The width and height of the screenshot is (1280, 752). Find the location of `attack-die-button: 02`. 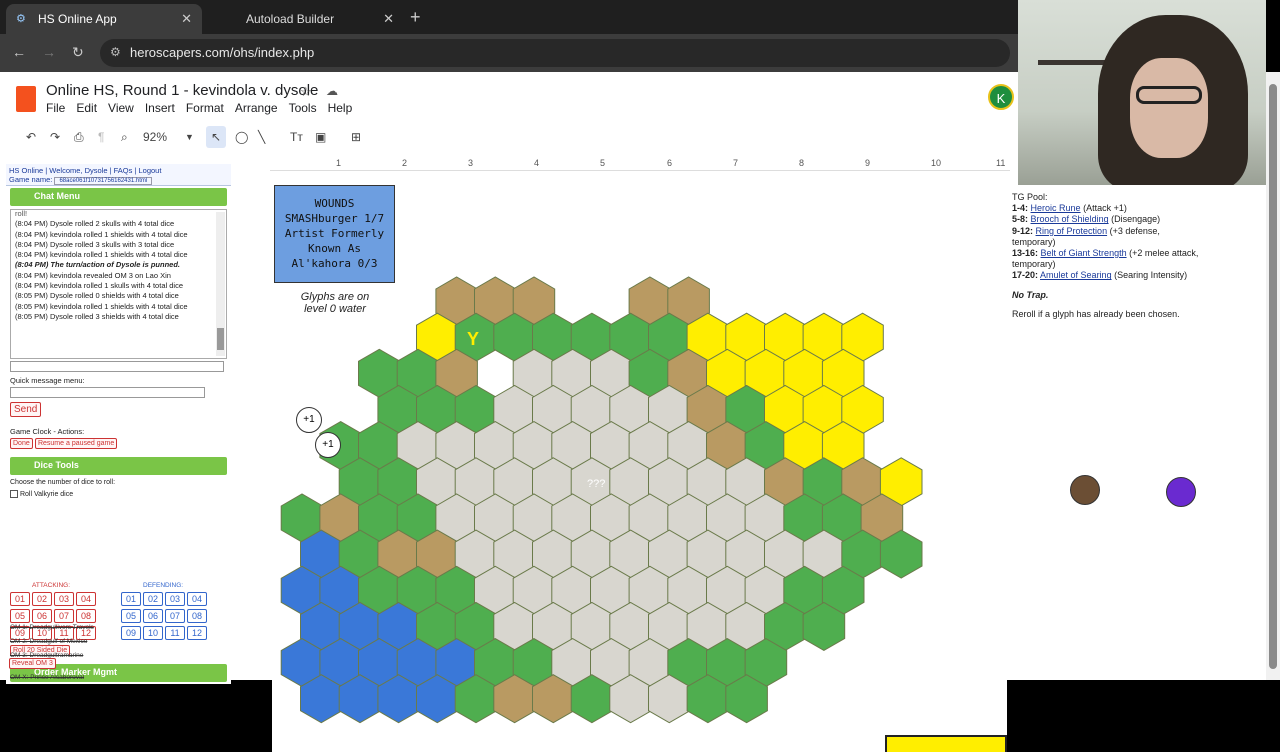

attack-die-button: 02 is located at coordinates (42, 599).